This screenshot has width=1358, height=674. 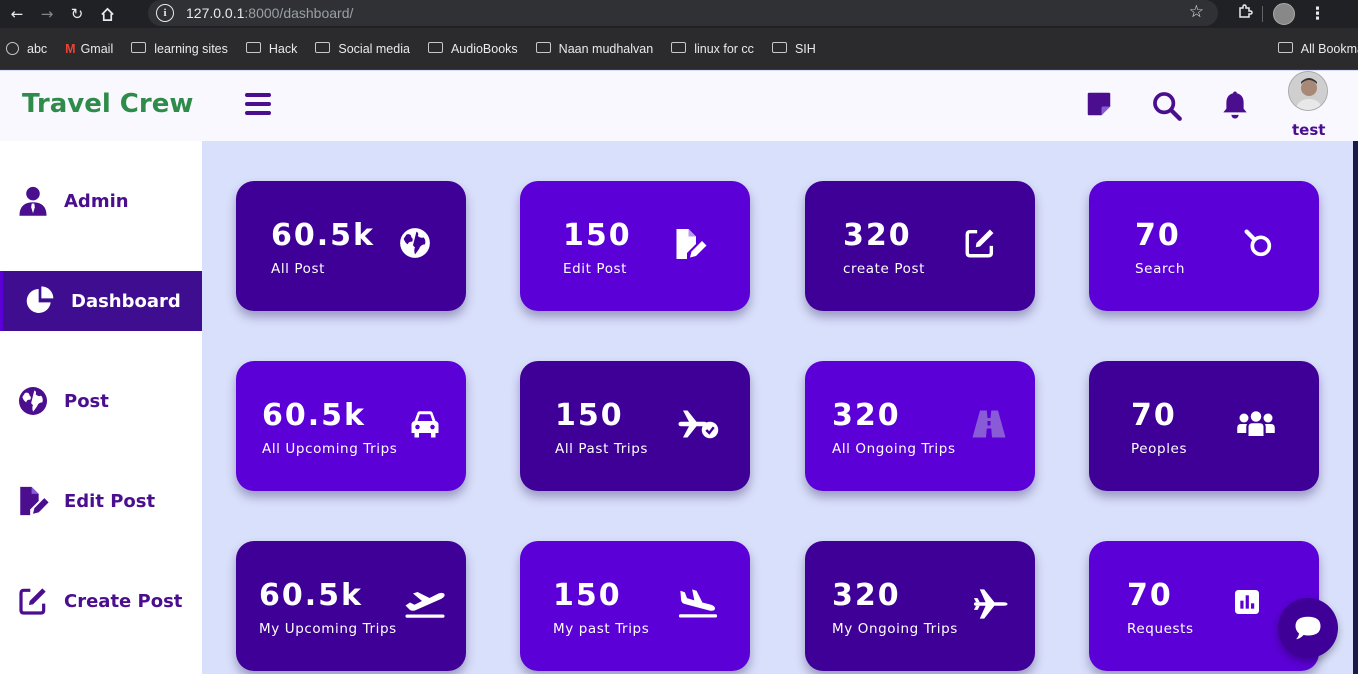 What do you see at coordinates (601, 629) in the screenshot?
I see `card-caption: My past Trips` at bounding box center [601, 629].